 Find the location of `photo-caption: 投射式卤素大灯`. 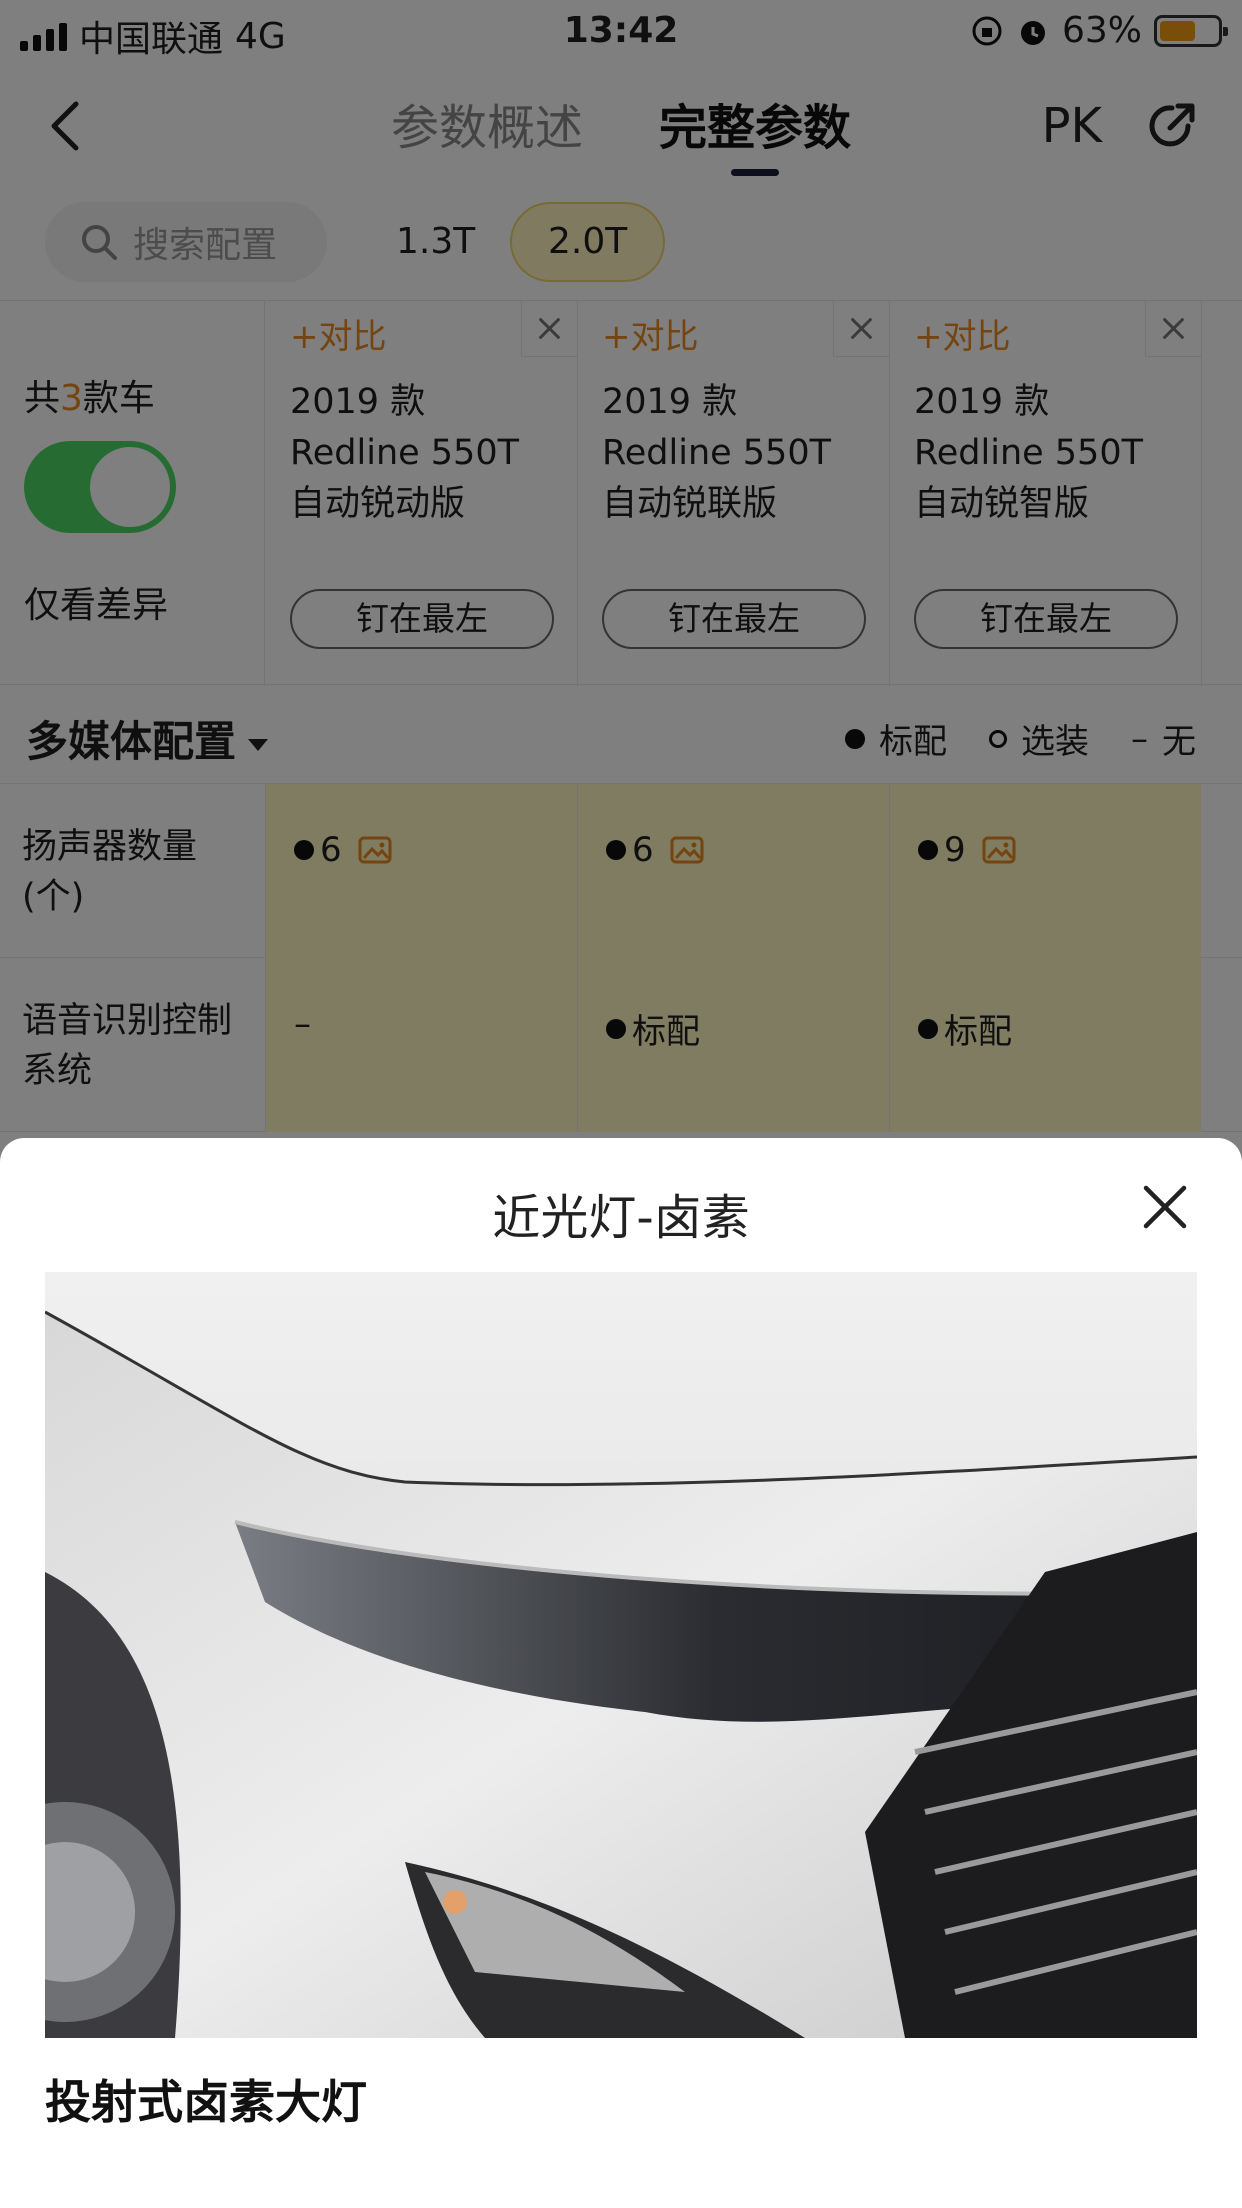

photo-caption: 投射式卤素大灯 is located at coordinates (206, 2102).